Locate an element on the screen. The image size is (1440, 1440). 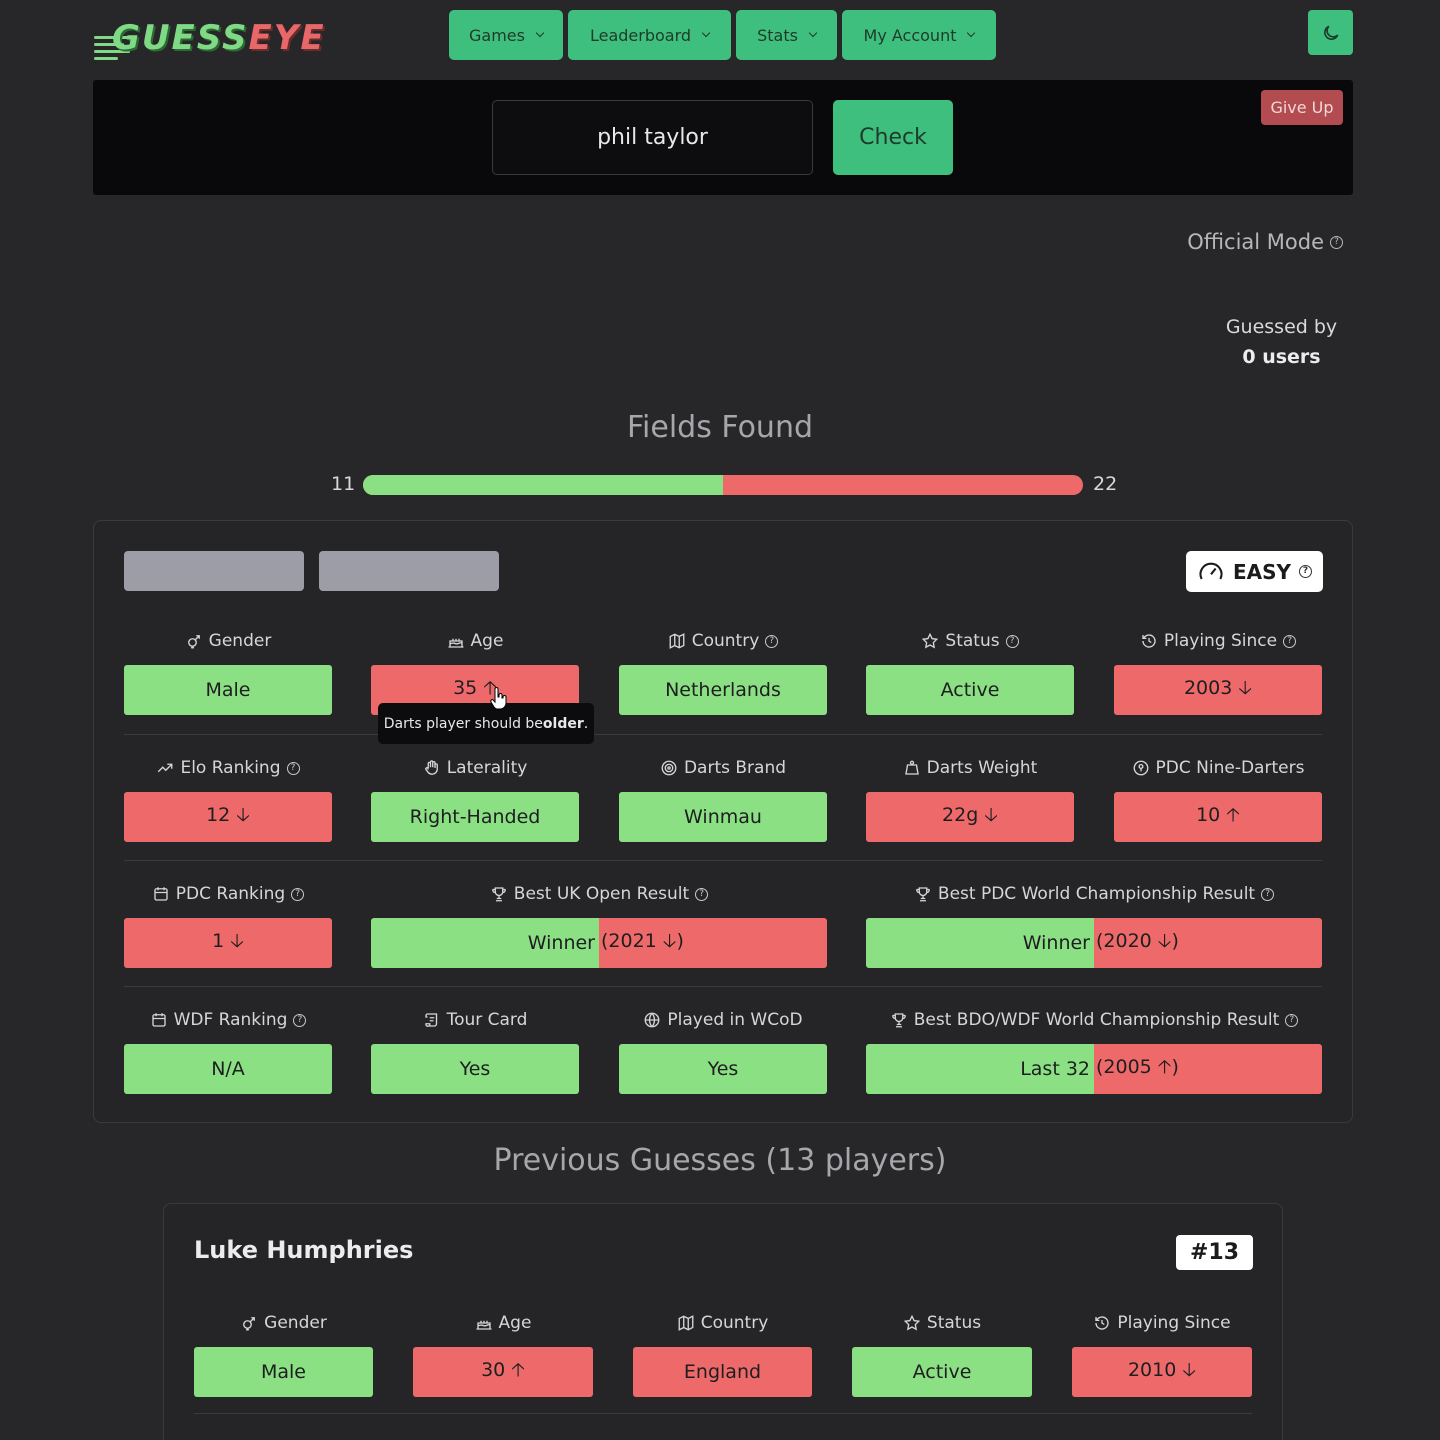
field-wdf-ranking-label: WDF Ranking is located at coordinates (230, 1020).